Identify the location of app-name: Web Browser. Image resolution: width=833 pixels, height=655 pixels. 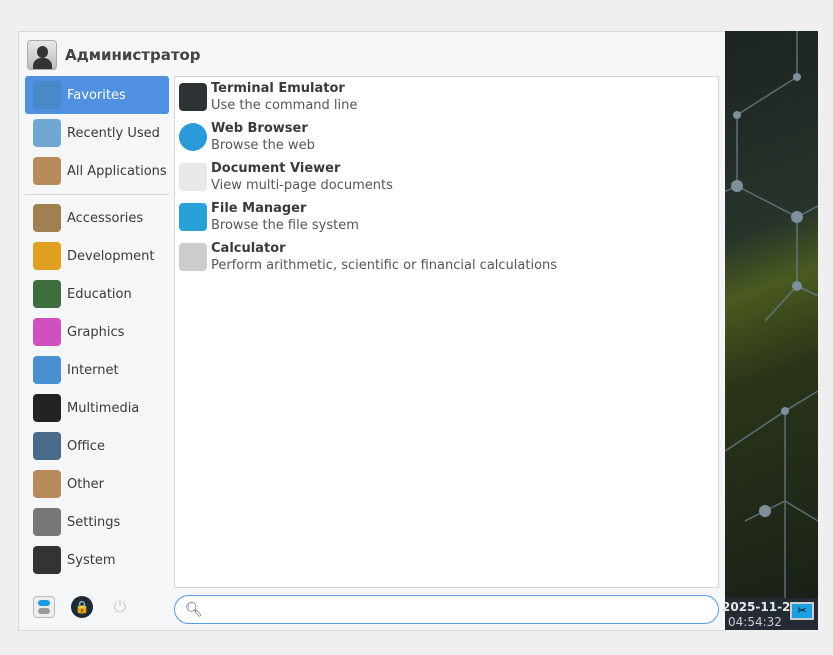
(259, 128).